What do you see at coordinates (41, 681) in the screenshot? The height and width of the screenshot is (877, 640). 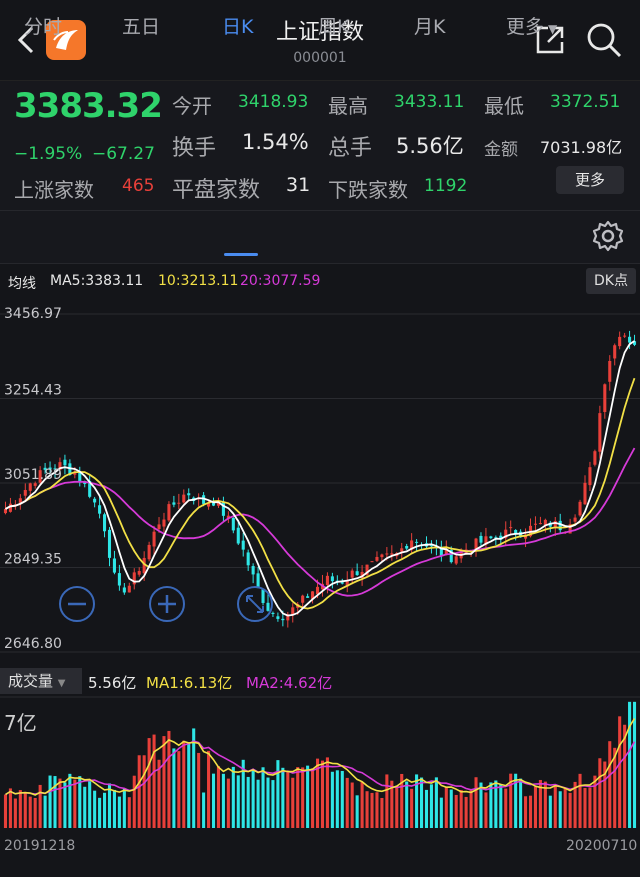 I see `indicator-selector: 成交量 ▼` at bounding box center [41, 681].